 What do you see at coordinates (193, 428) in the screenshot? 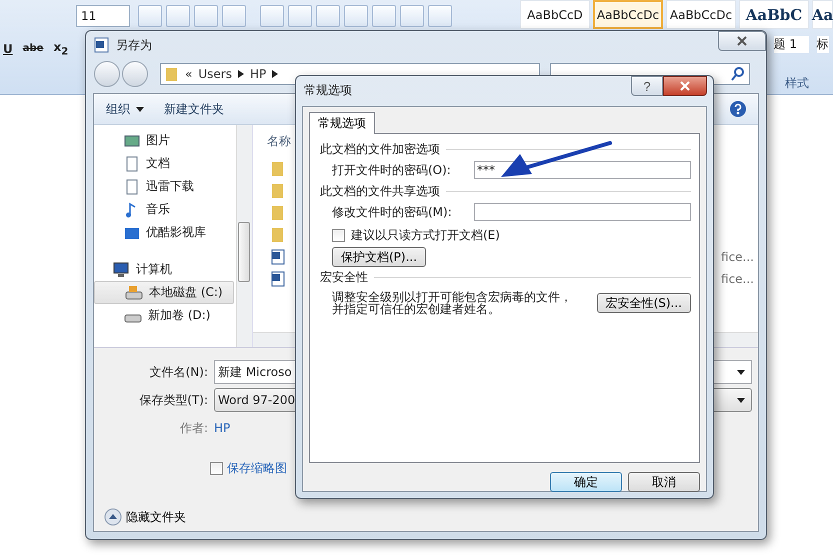
I see `field-label: 作者:` at bounding box center [193, 428].